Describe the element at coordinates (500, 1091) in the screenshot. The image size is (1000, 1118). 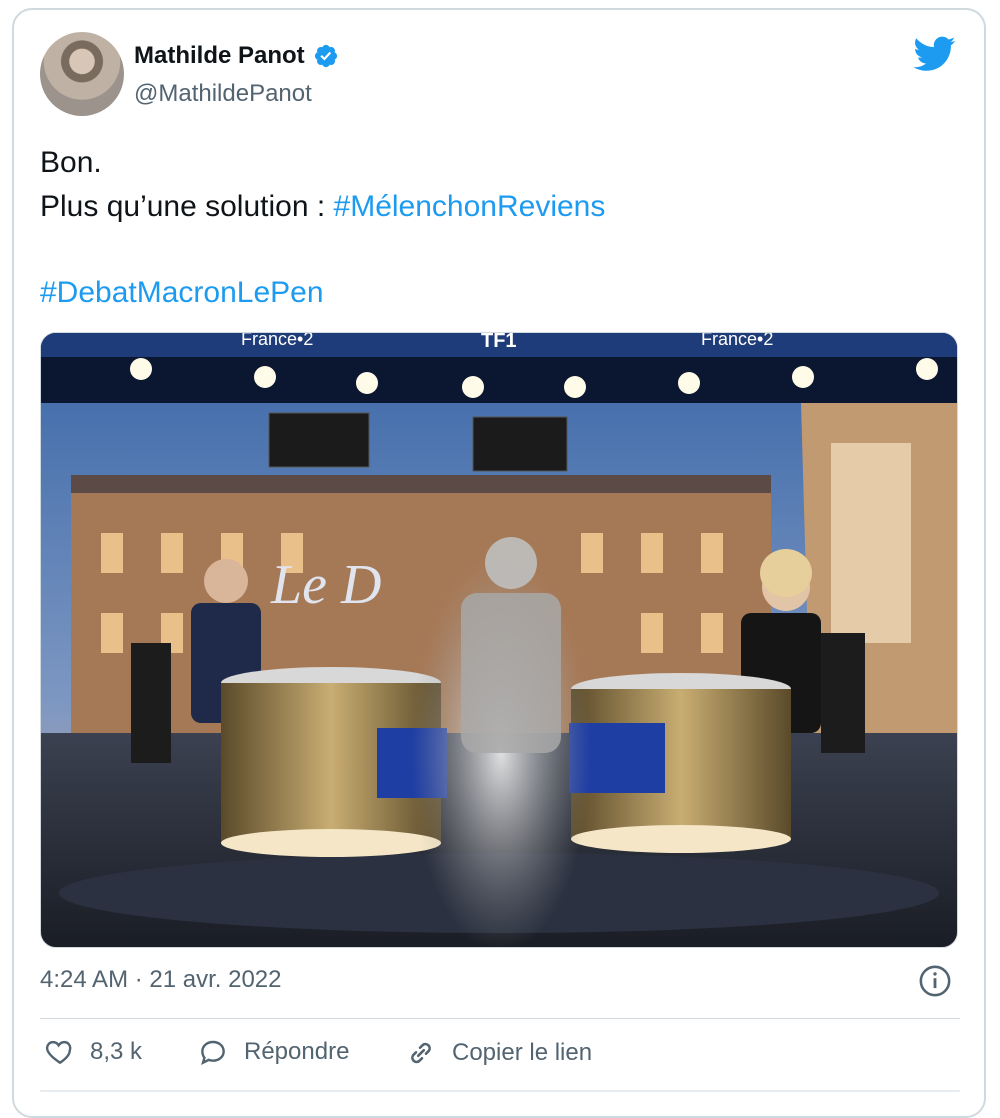
I see `bottom-divider` at that location.